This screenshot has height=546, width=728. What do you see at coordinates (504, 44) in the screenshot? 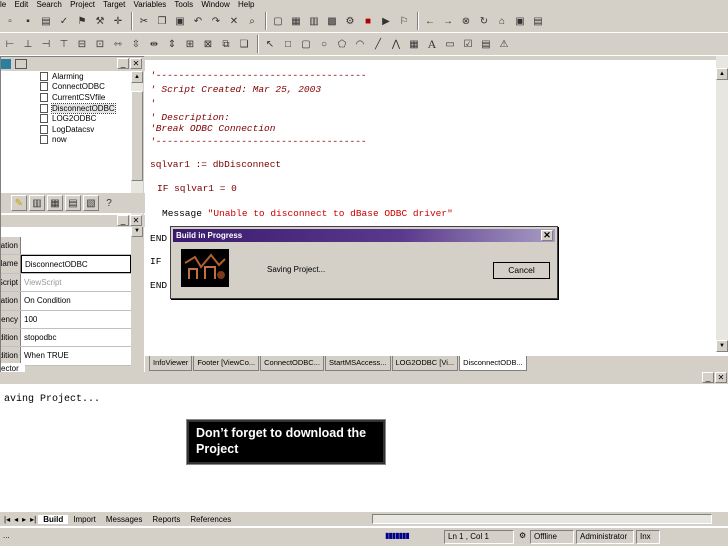
I see `alarm-icon: ⚠` at bounding box center [504, 44].